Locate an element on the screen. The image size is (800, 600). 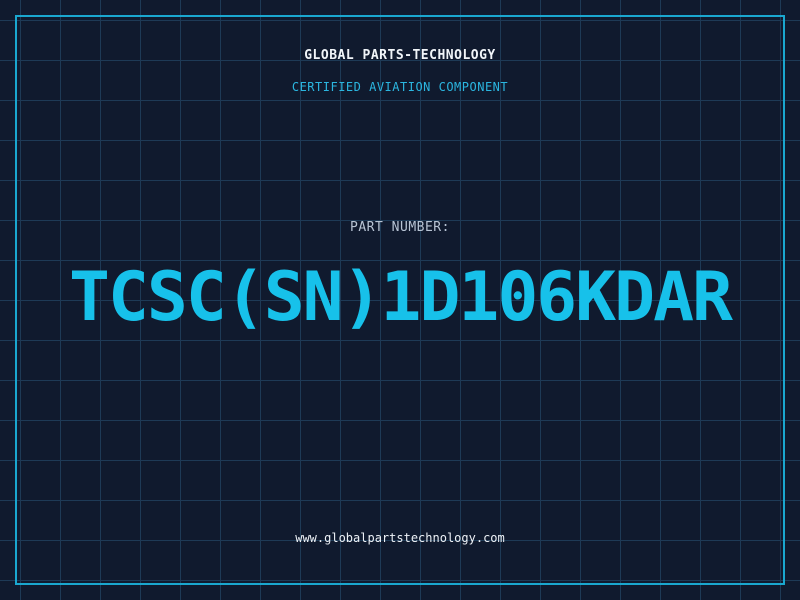
part-number-label: PART NUMBER: is located at coordinates (400, 227).